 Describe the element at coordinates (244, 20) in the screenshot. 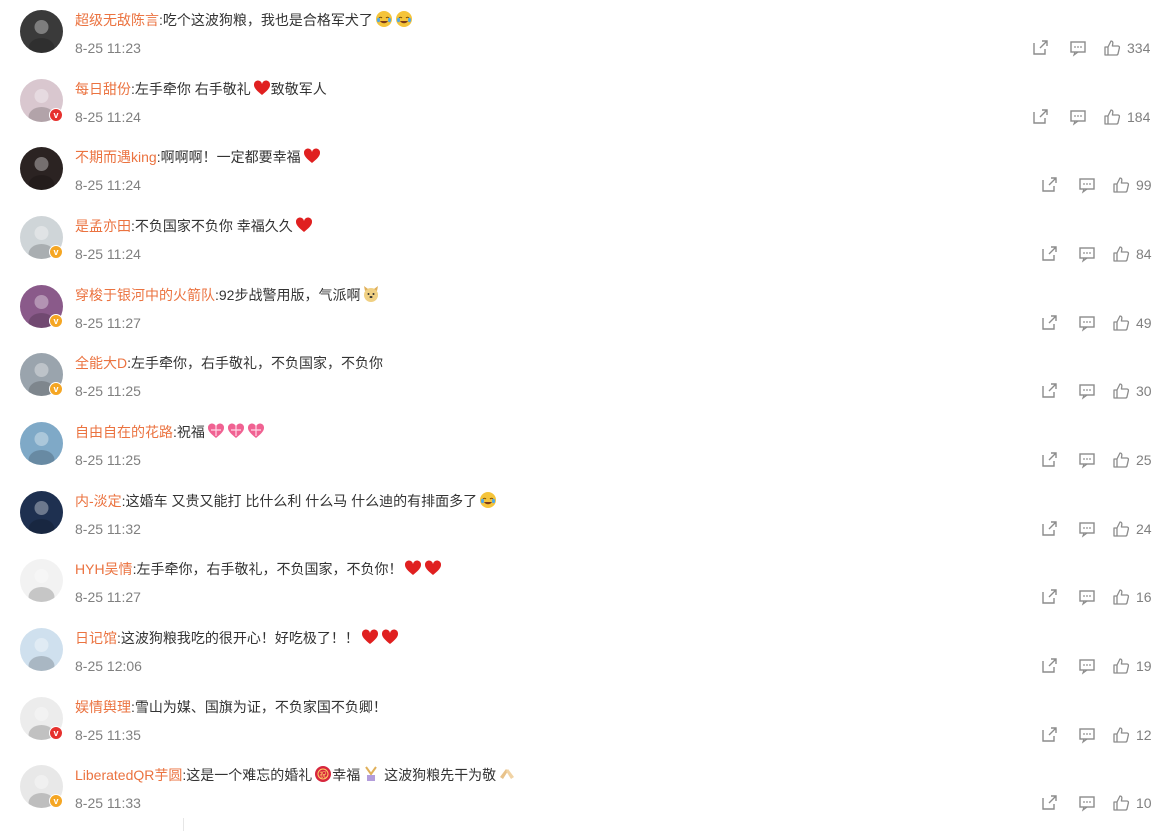

I see `comment-line: 超级无敌陈言:吃个这波狗粮，我也是合格军犬了` at that location.